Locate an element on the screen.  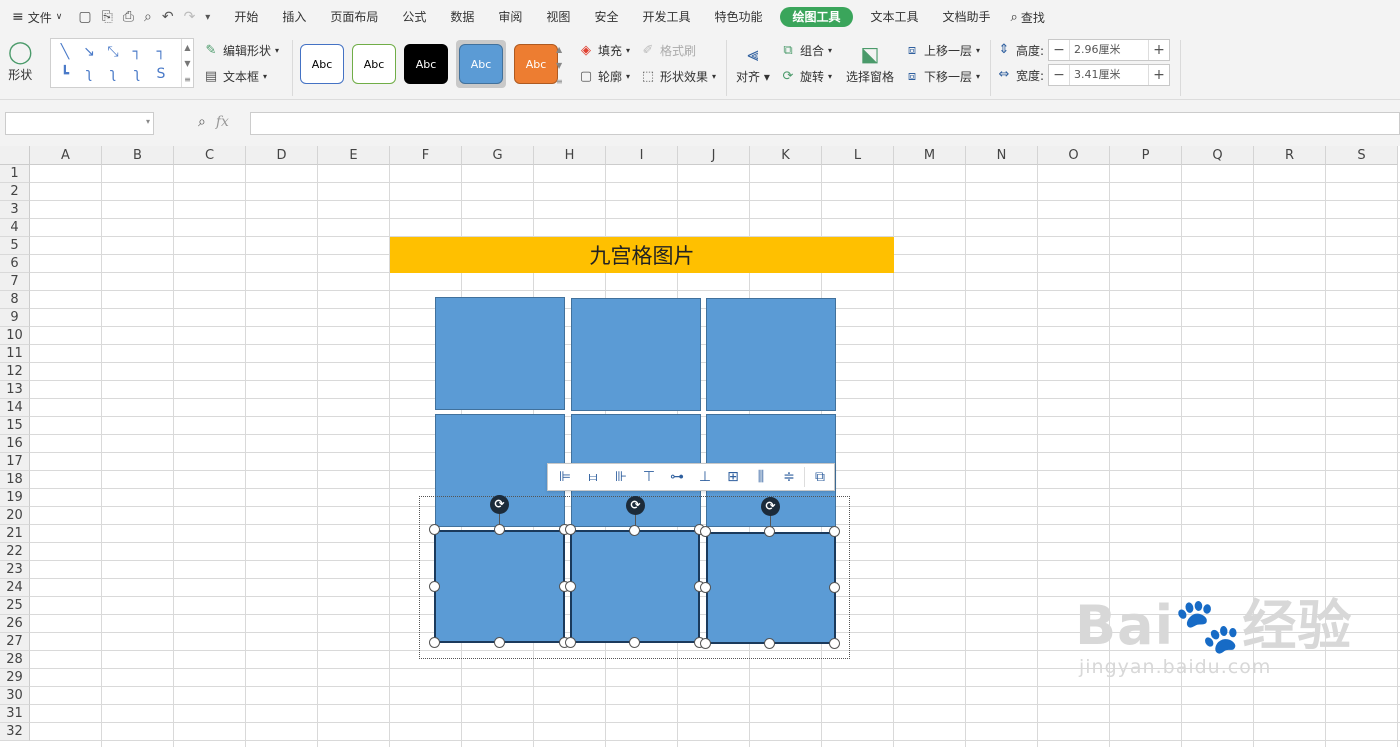
column-header-i: I is located at coordinates (642, 155).